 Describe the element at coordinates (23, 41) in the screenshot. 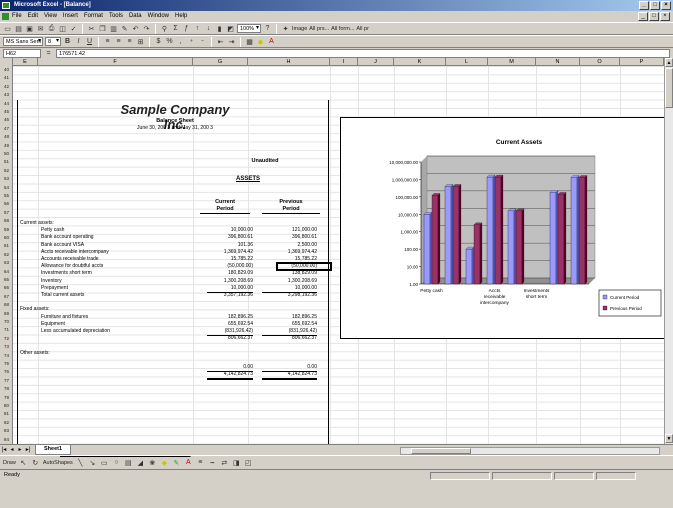

I see `font-name-select: MS Sans Serif` at that location.